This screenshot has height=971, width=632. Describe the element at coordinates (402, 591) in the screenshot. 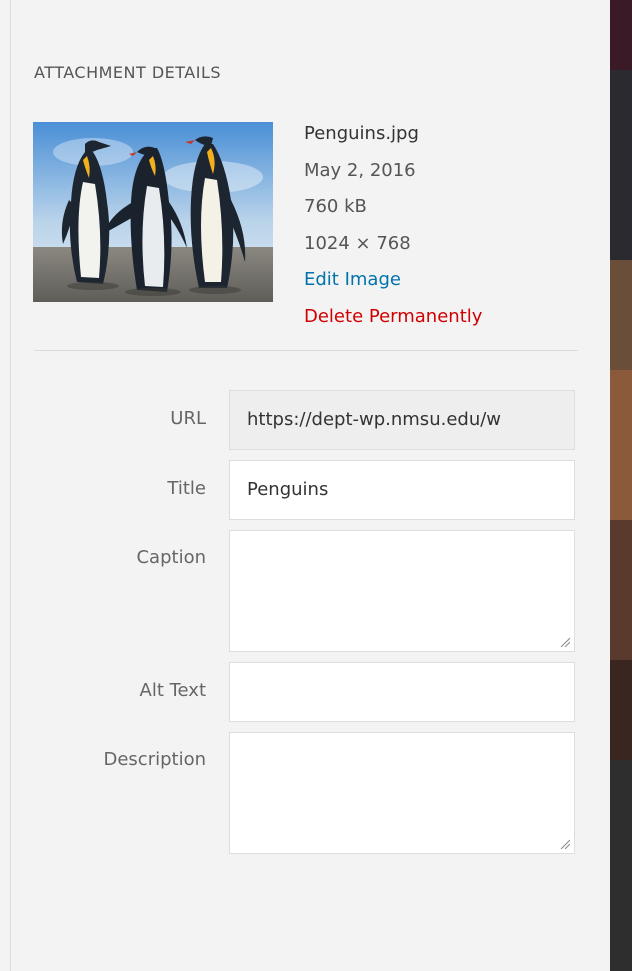

I see `caption-field` at that location.